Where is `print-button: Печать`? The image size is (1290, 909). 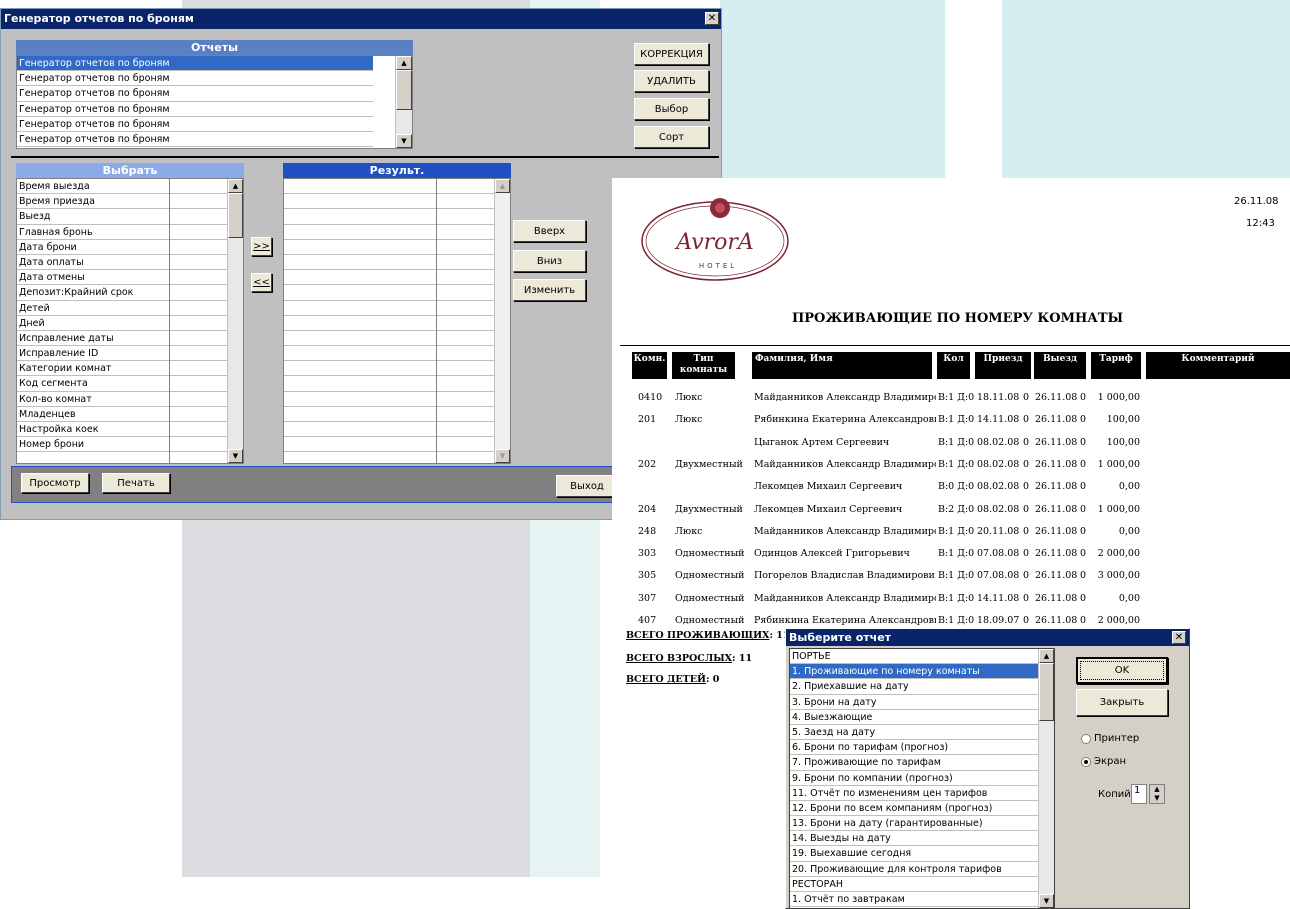
print-button: Печать is located at coordinates (136, 483).